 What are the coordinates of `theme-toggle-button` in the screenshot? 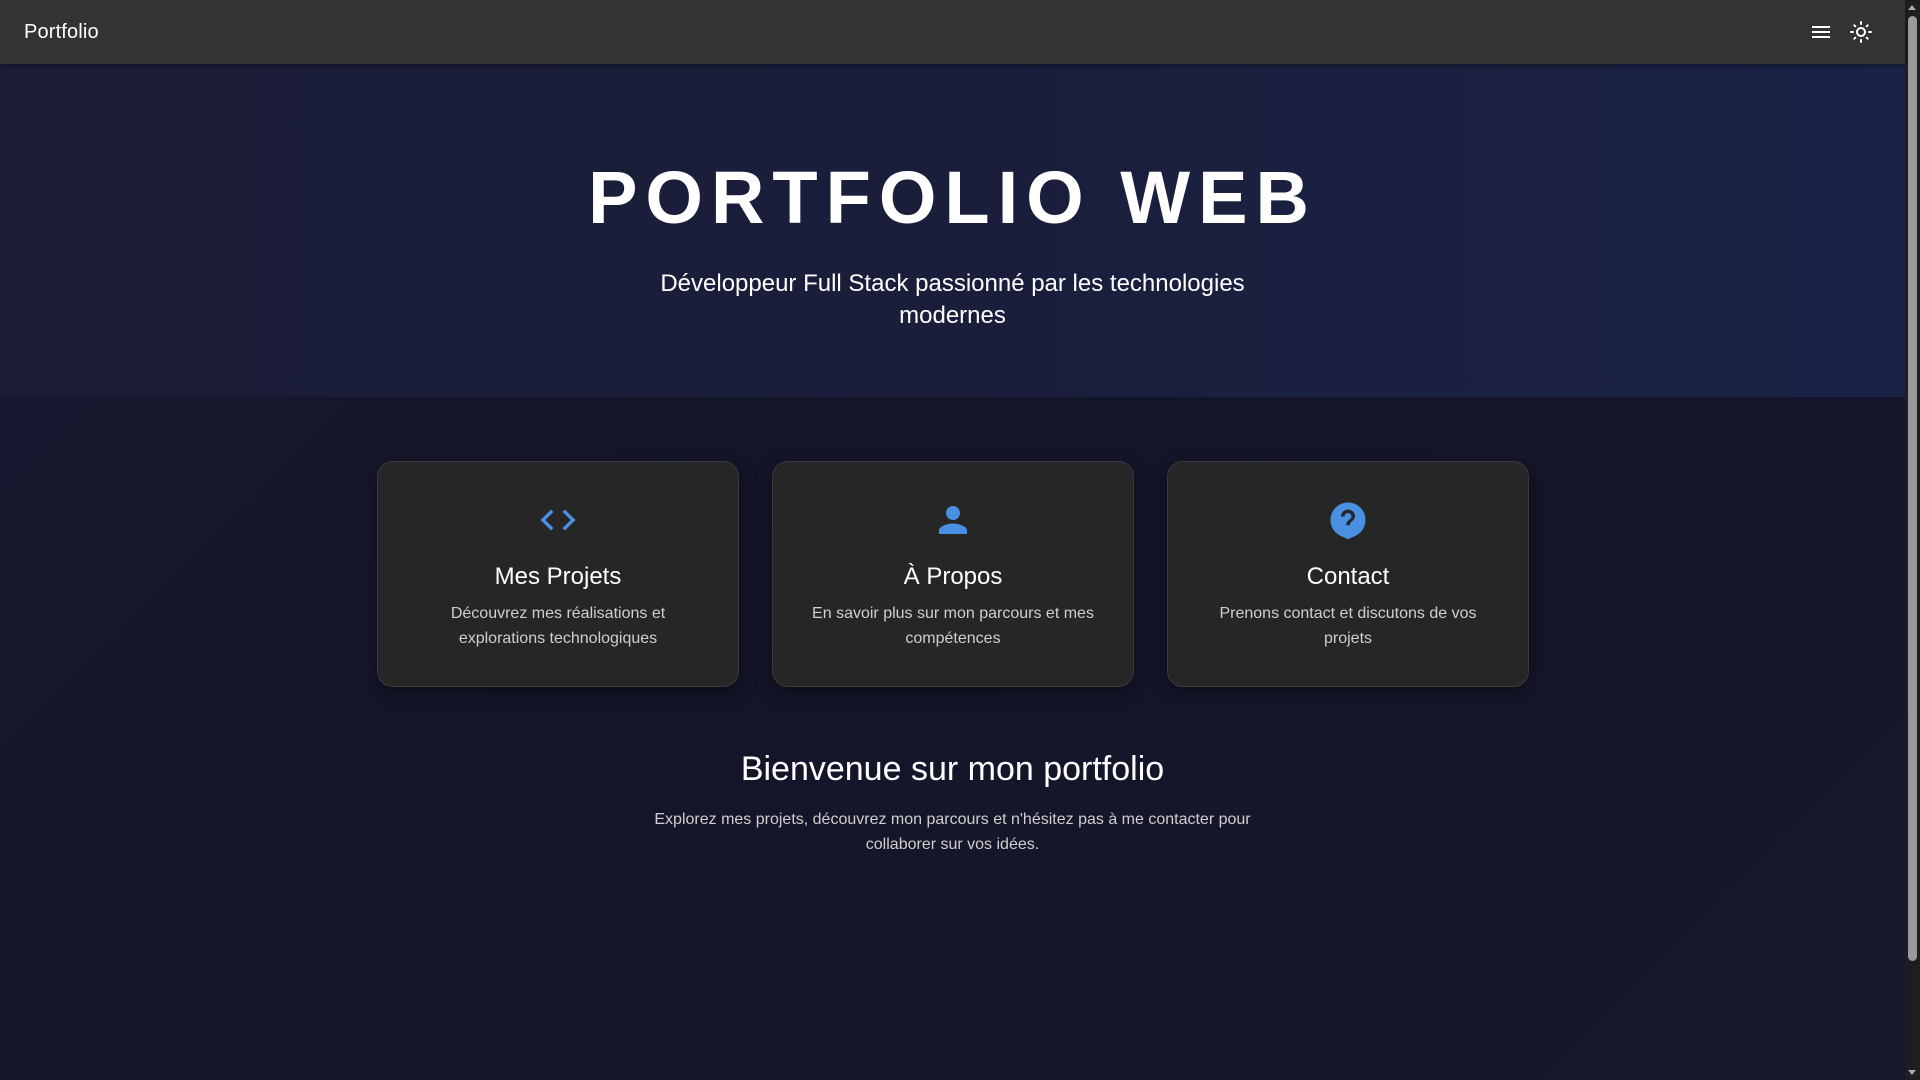 It's located at (1861, 32).